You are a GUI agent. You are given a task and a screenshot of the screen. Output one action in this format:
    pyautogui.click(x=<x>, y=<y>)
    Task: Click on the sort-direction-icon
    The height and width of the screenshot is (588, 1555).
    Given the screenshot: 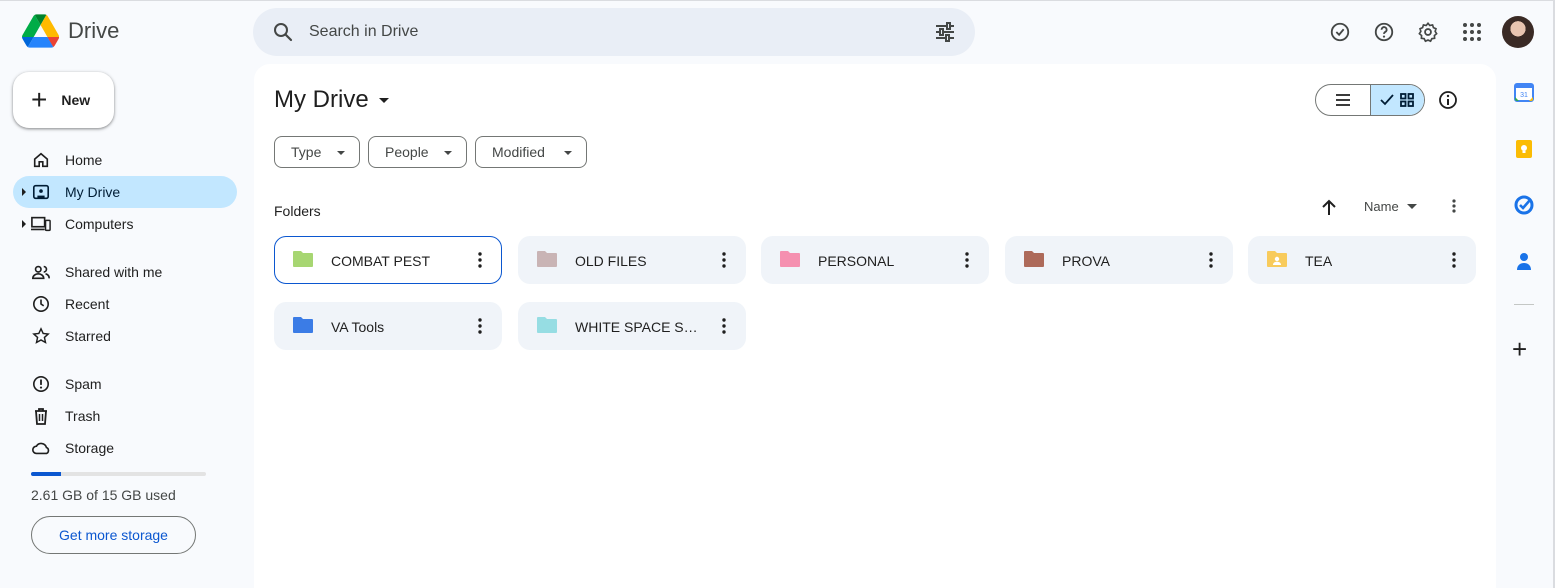 What is the action you would take?
    pyautogui.click(x=1329, y=208)
    